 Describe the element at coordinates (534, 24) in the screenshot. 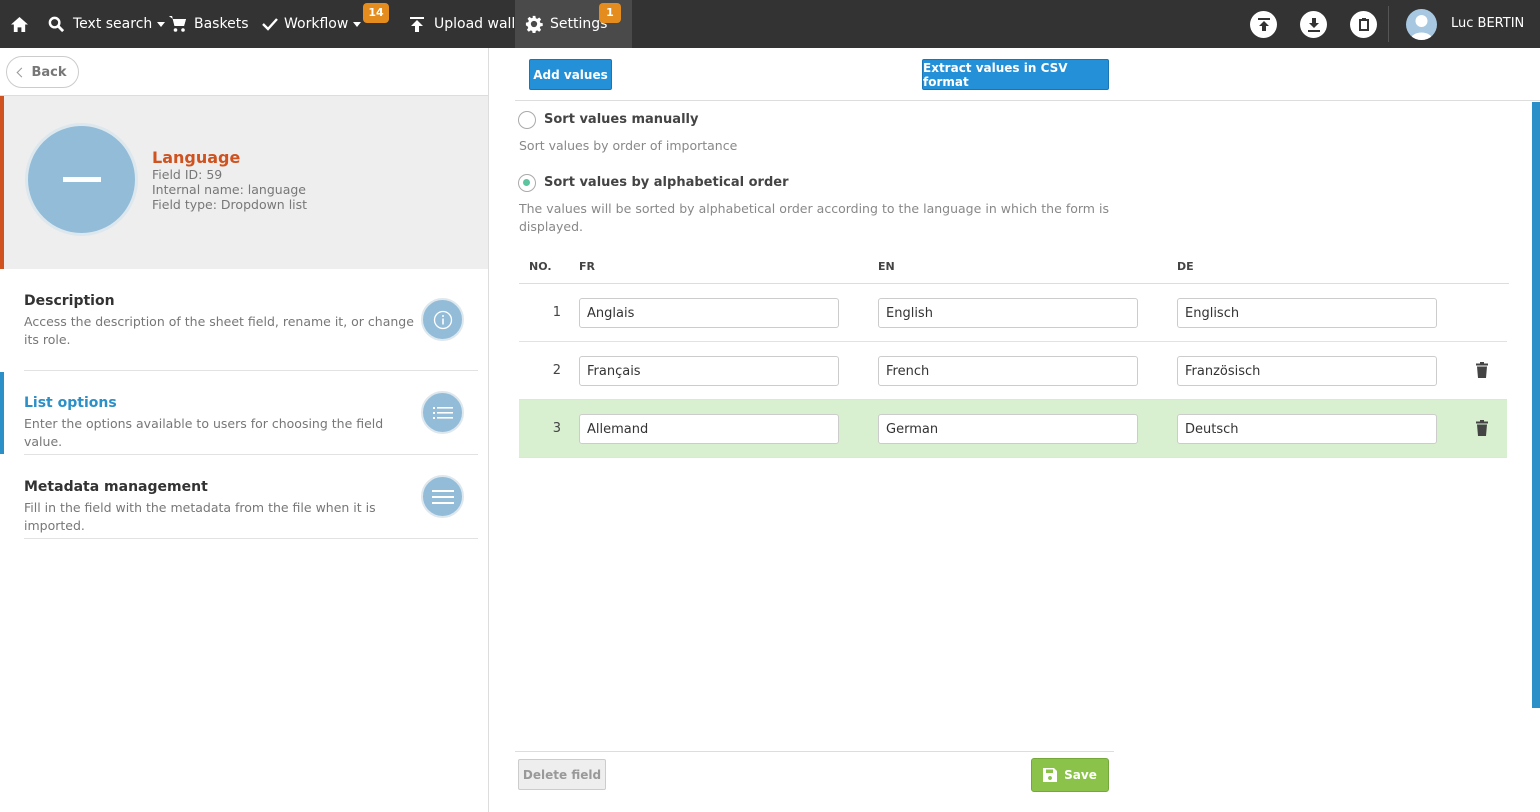

I see `gear-icon` at that location.